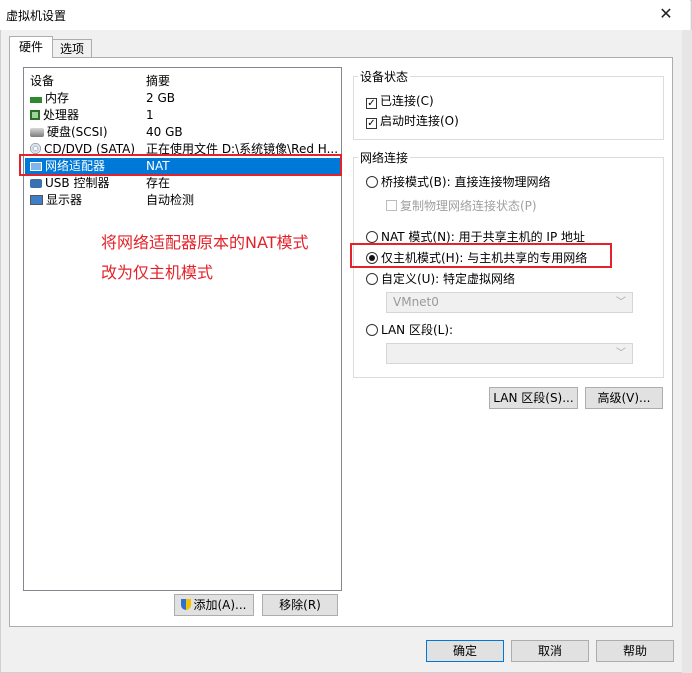 The image size is (692, 673). What do you see at coordinates (416, 302) in the screenshot?
I see `custom-network-value: VMnet0` at bounding box center [416, 302].